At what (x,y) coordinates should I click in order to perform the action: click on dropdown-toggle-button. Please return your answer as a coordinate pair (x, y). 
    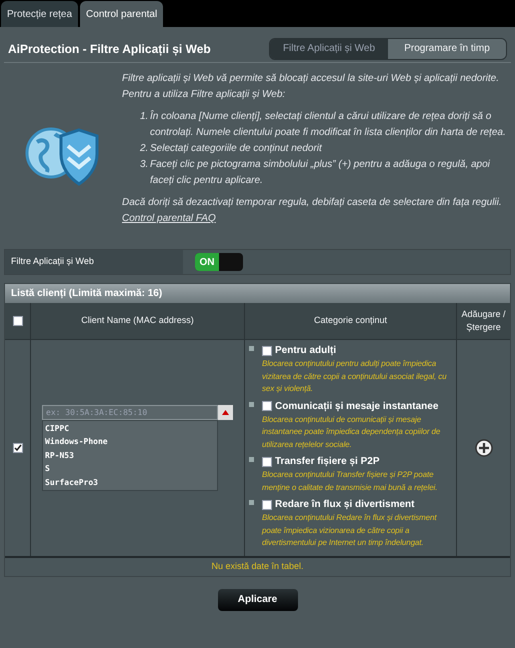
    Looking at the image, I should click on (225, 412).